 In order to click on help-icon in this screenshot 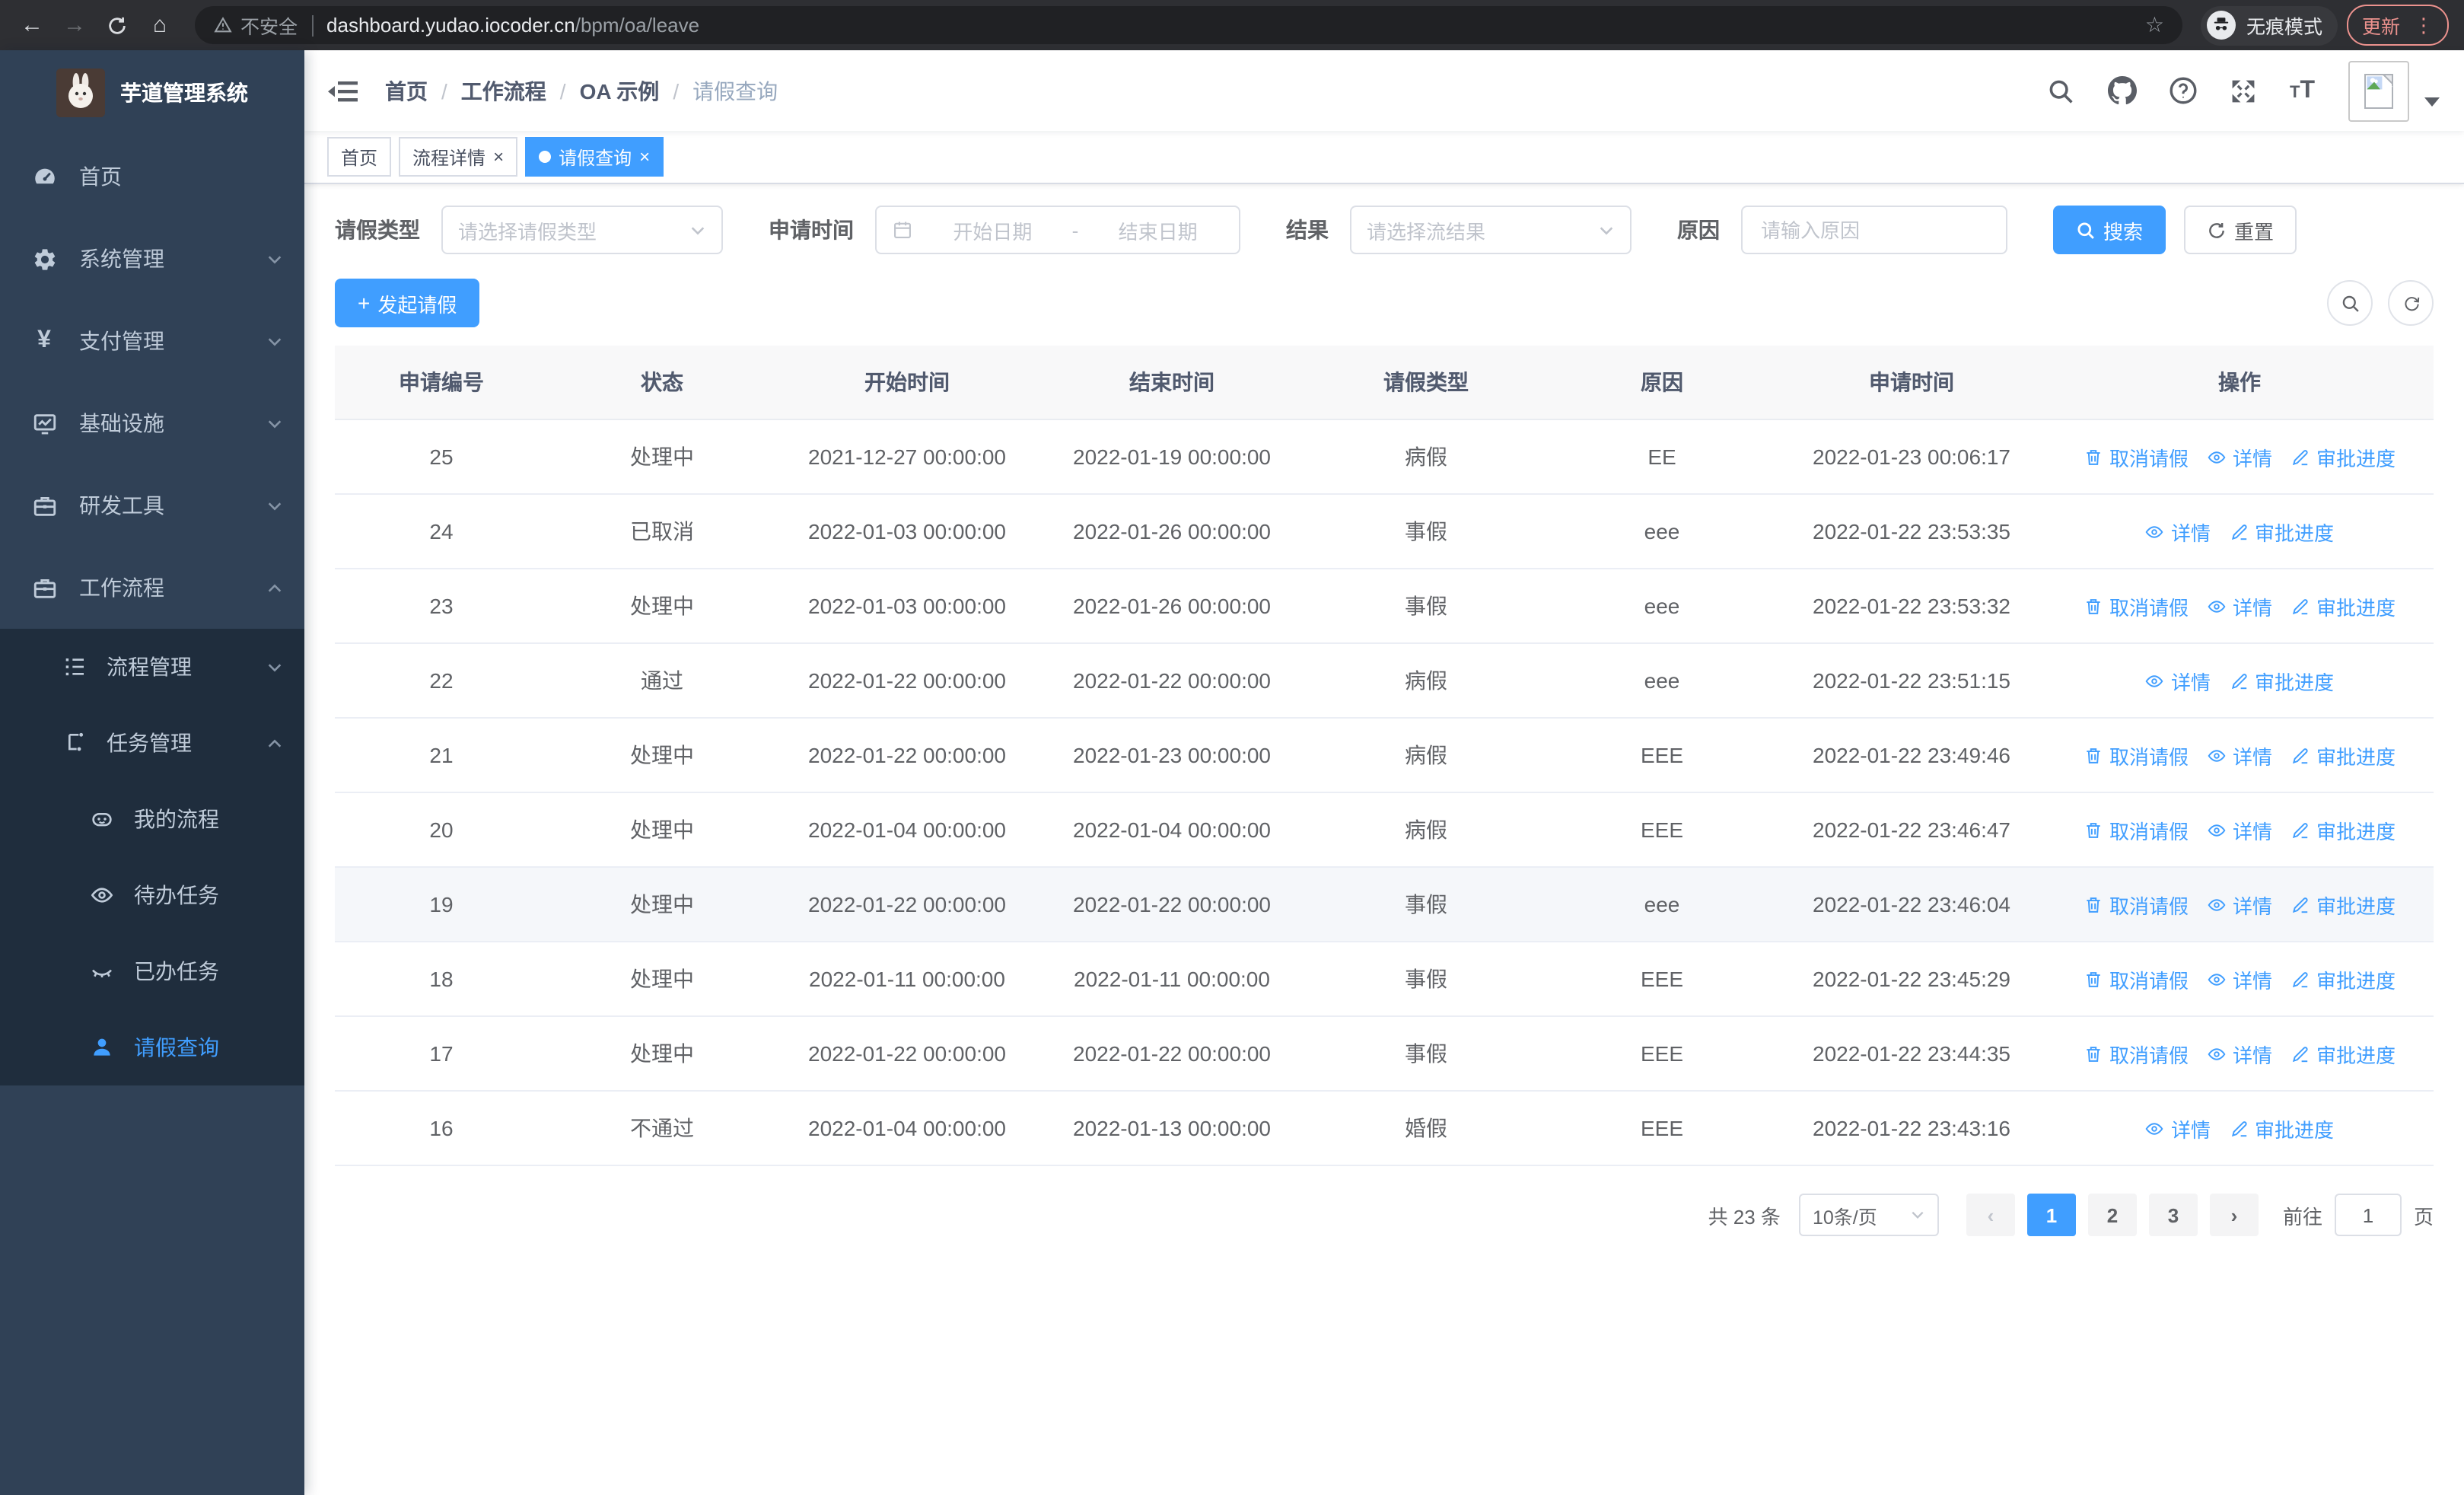, I will do `click(2183, 91)`.